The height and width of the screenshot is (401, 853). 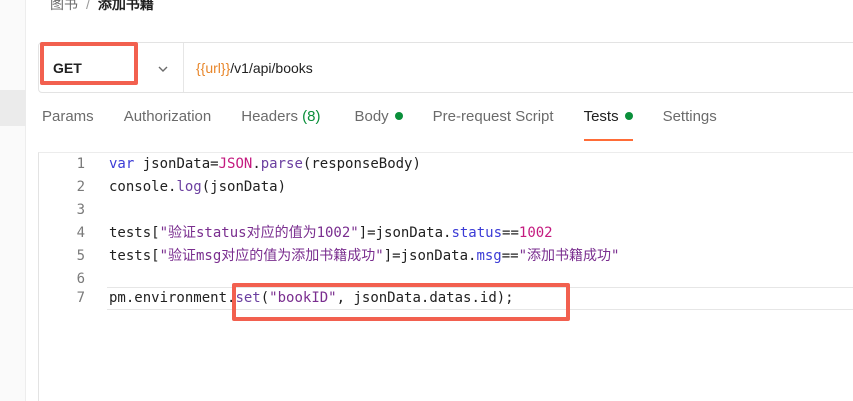 I want to click on method-selector: GET, so click(x=111, y=67).